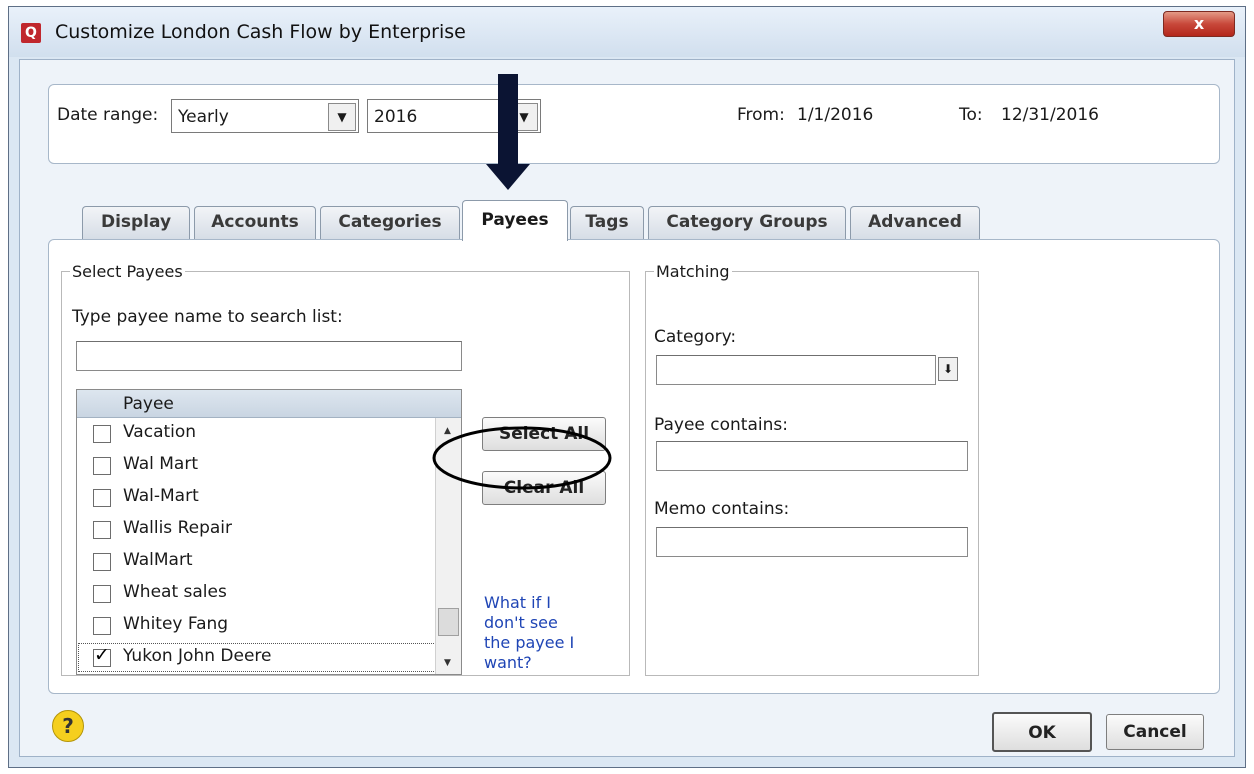  Describe the element at coordinates (508, 120) in the screenshot. I see `arrow-shaft-icon` at that location.